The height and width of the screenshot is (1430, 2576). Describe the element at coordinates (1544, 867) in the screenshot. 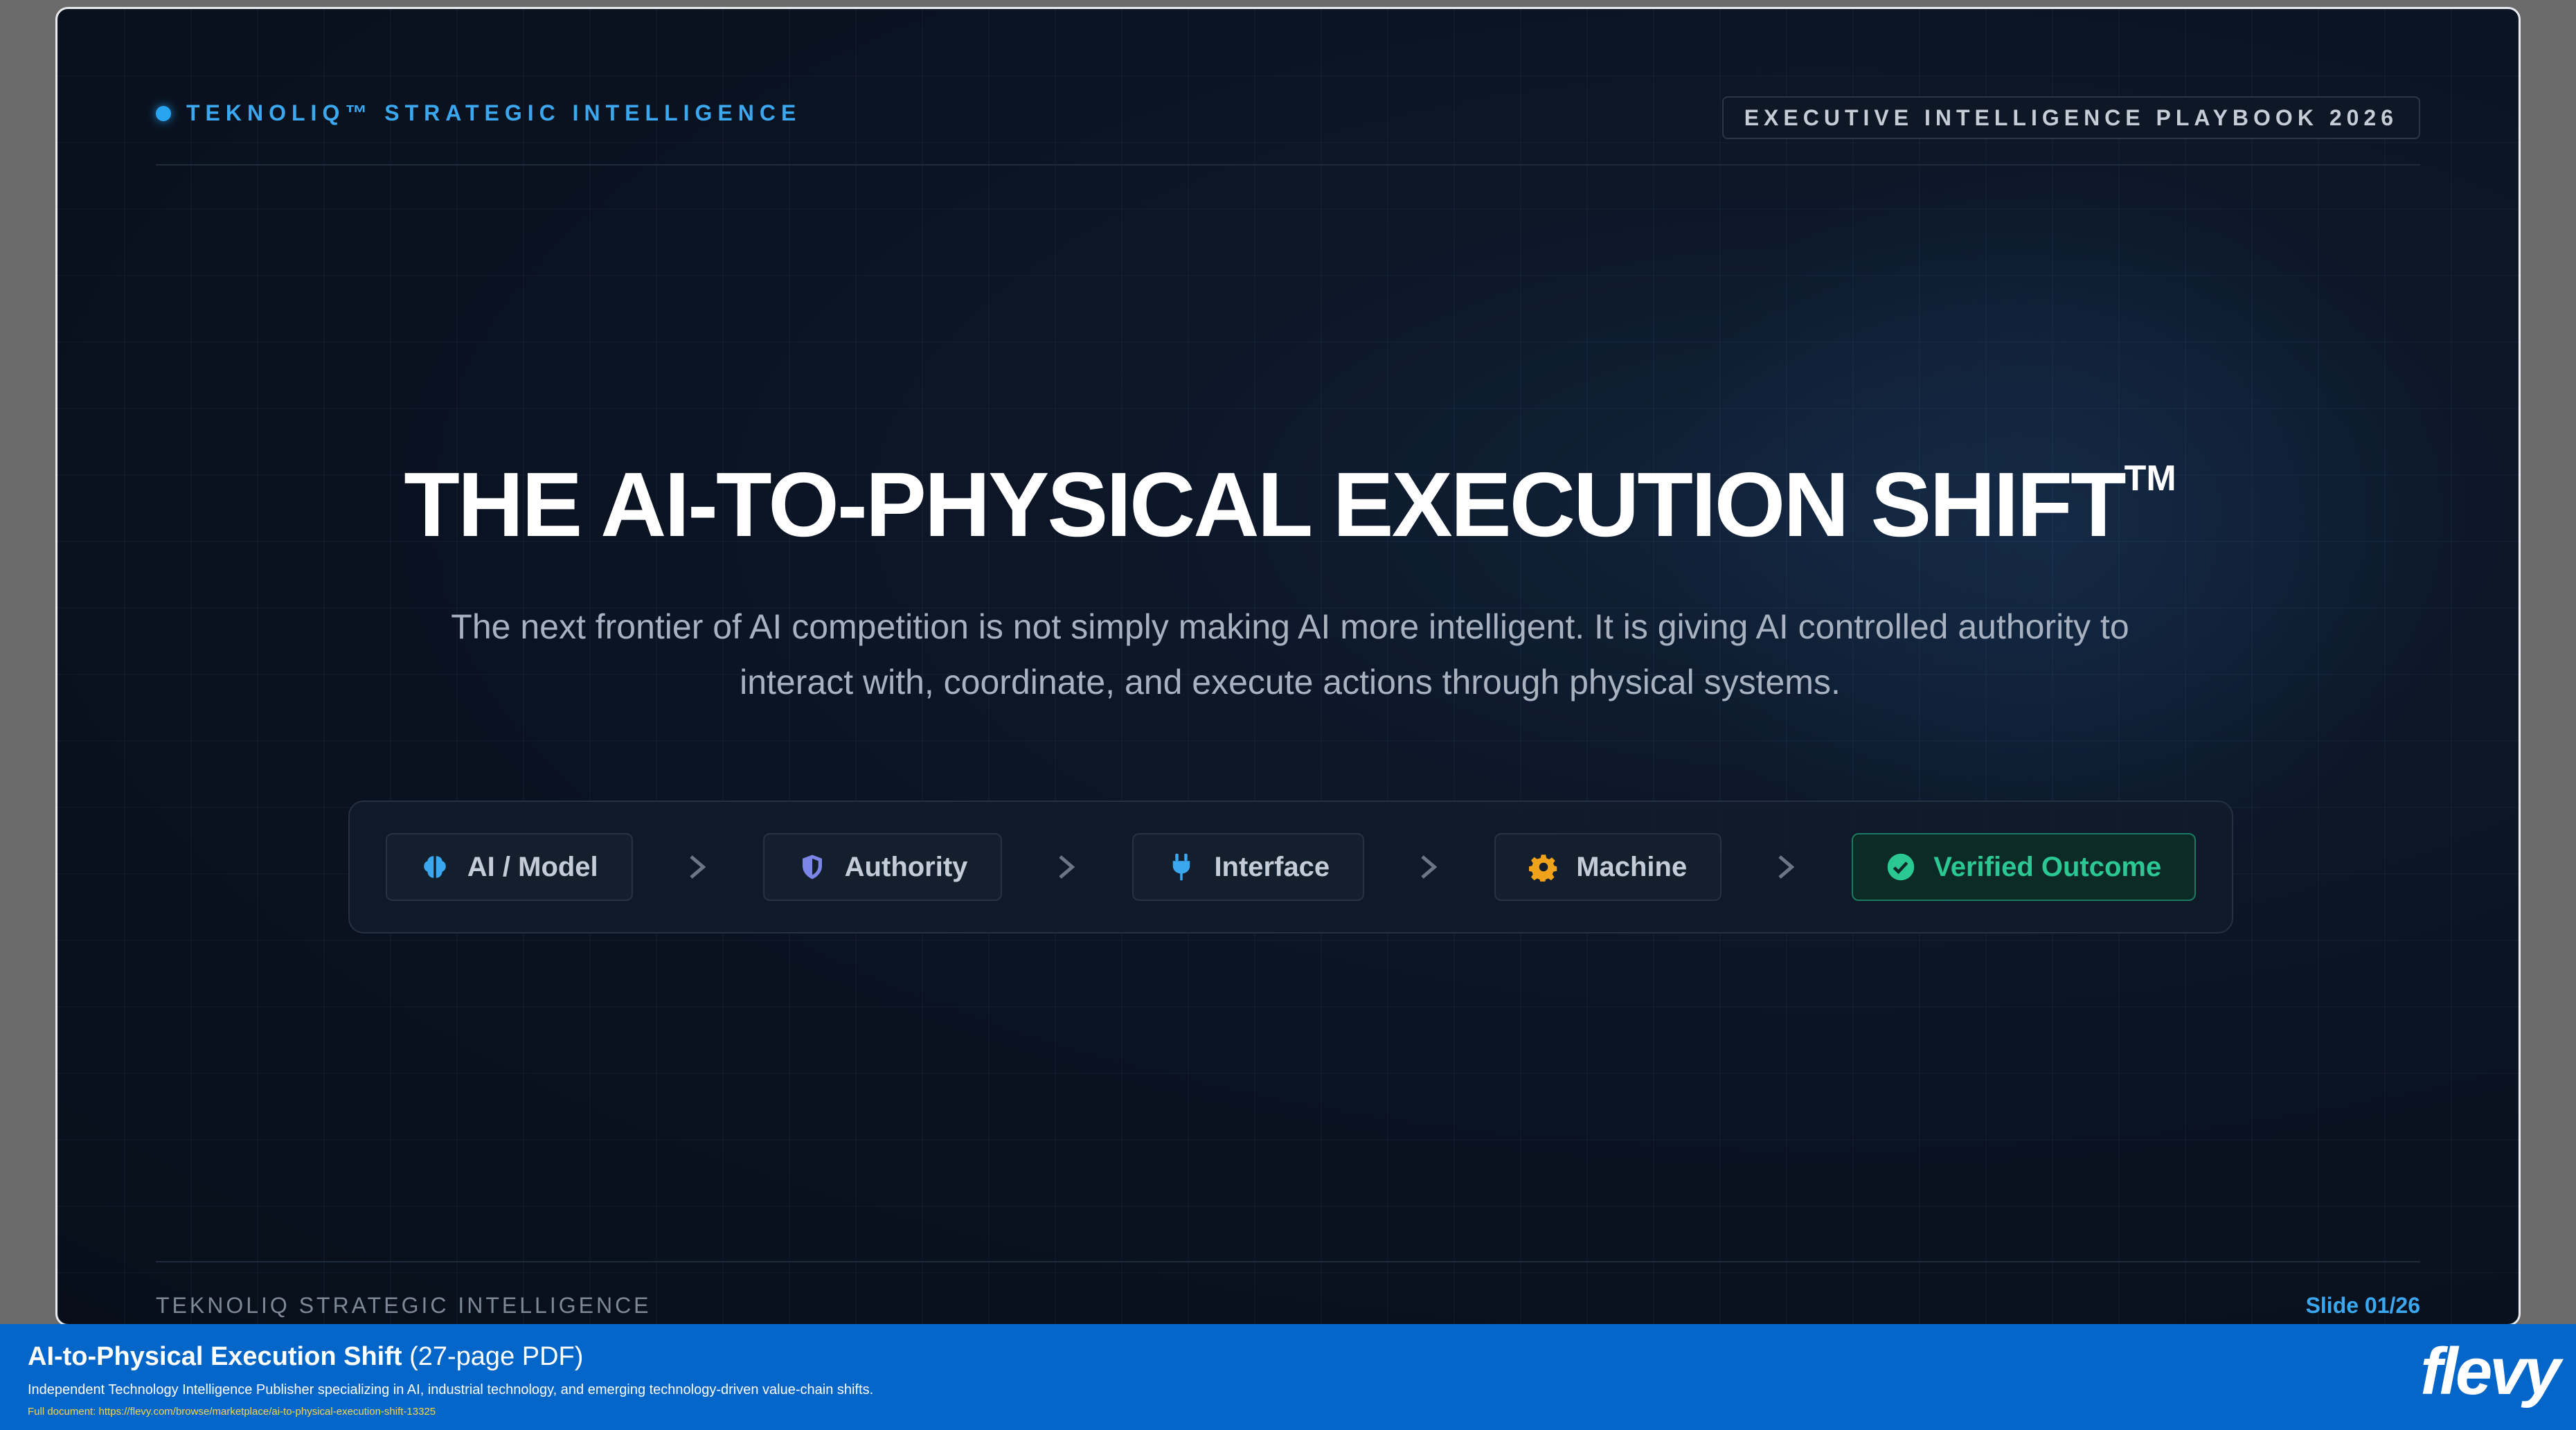

I see `gear-icon` at that location.